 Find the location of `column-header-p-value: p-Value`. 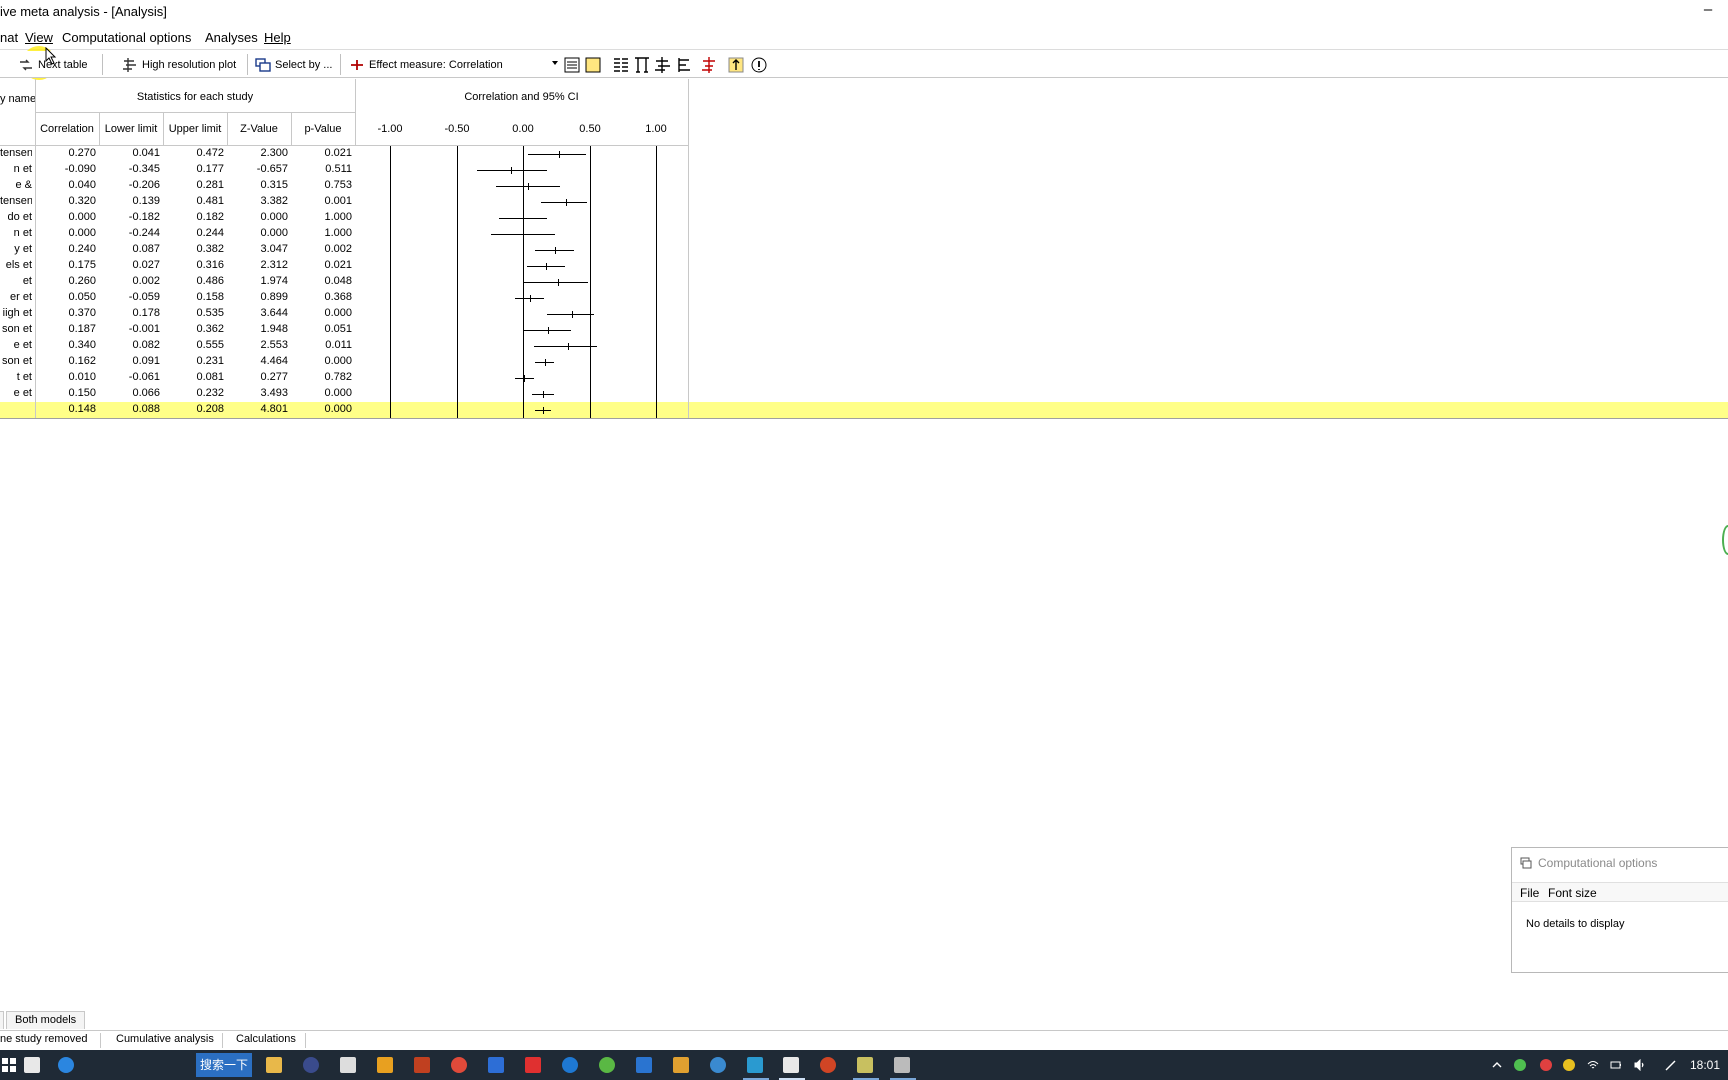

column-header-p-value: p-Value is located at coordinates (323, 129).